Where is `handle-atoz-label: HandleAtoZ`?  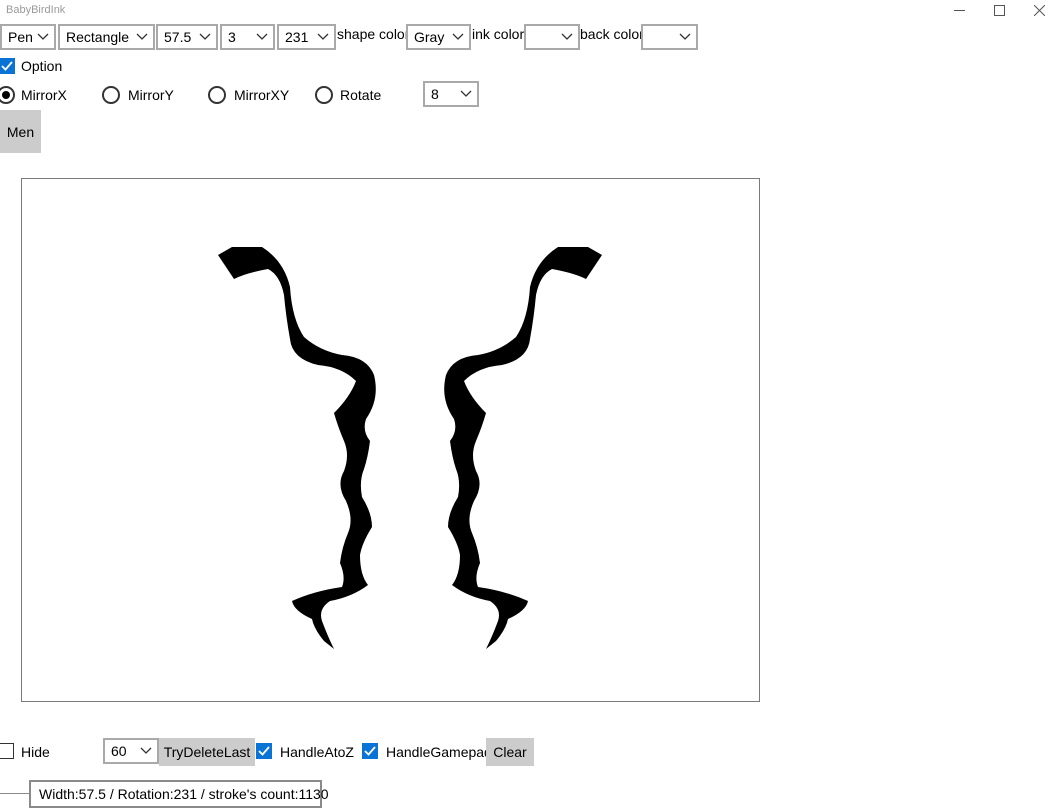 handle-atoz-label: HandleAtoZ is located at coordinates (317, 752).